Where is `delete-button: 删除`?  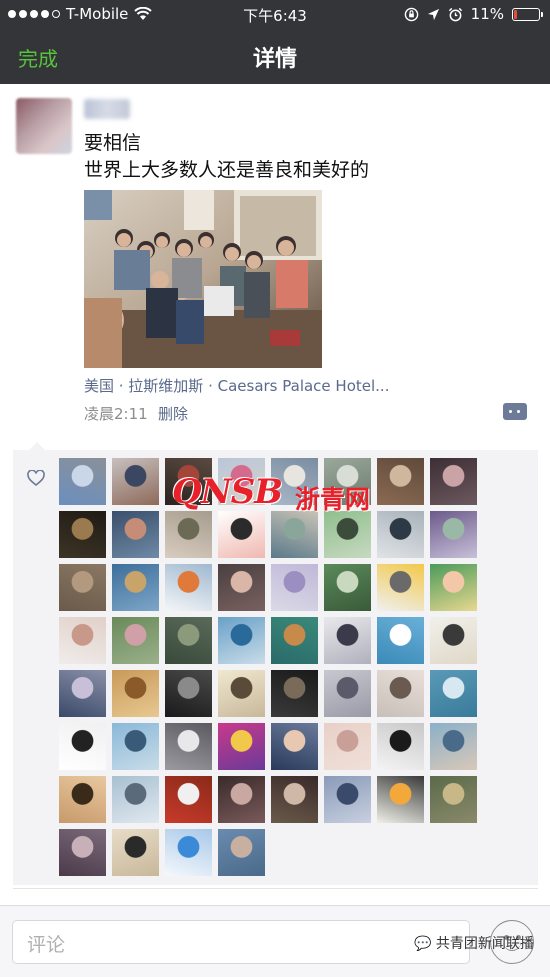
delete-button: 删除 is located at coordinates (173, 413).